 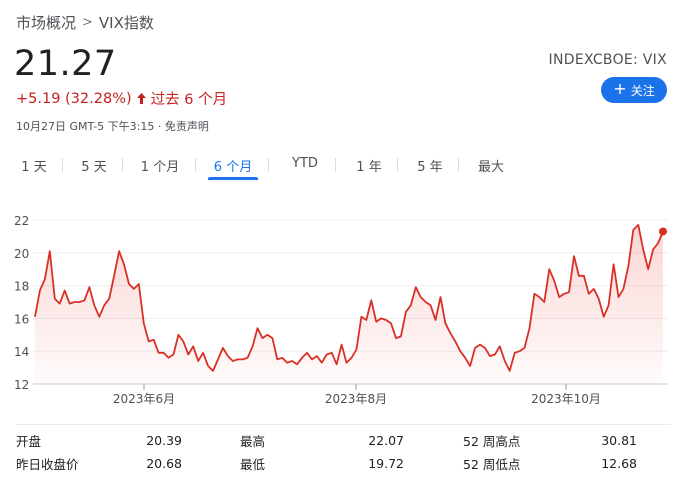 I want to click on stat-high: 最高 22.07, so click(x=322, y=440).